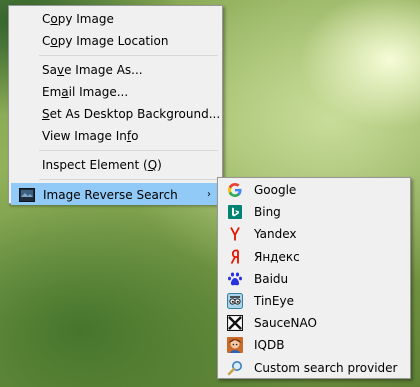 The width and height of the screenshot is (420, 387). What do you see at coordinates (314, 368) in the screenshot?
I see `submenu-item-custom-search-provider: Custom search provider` at bounding box center [314, 368].